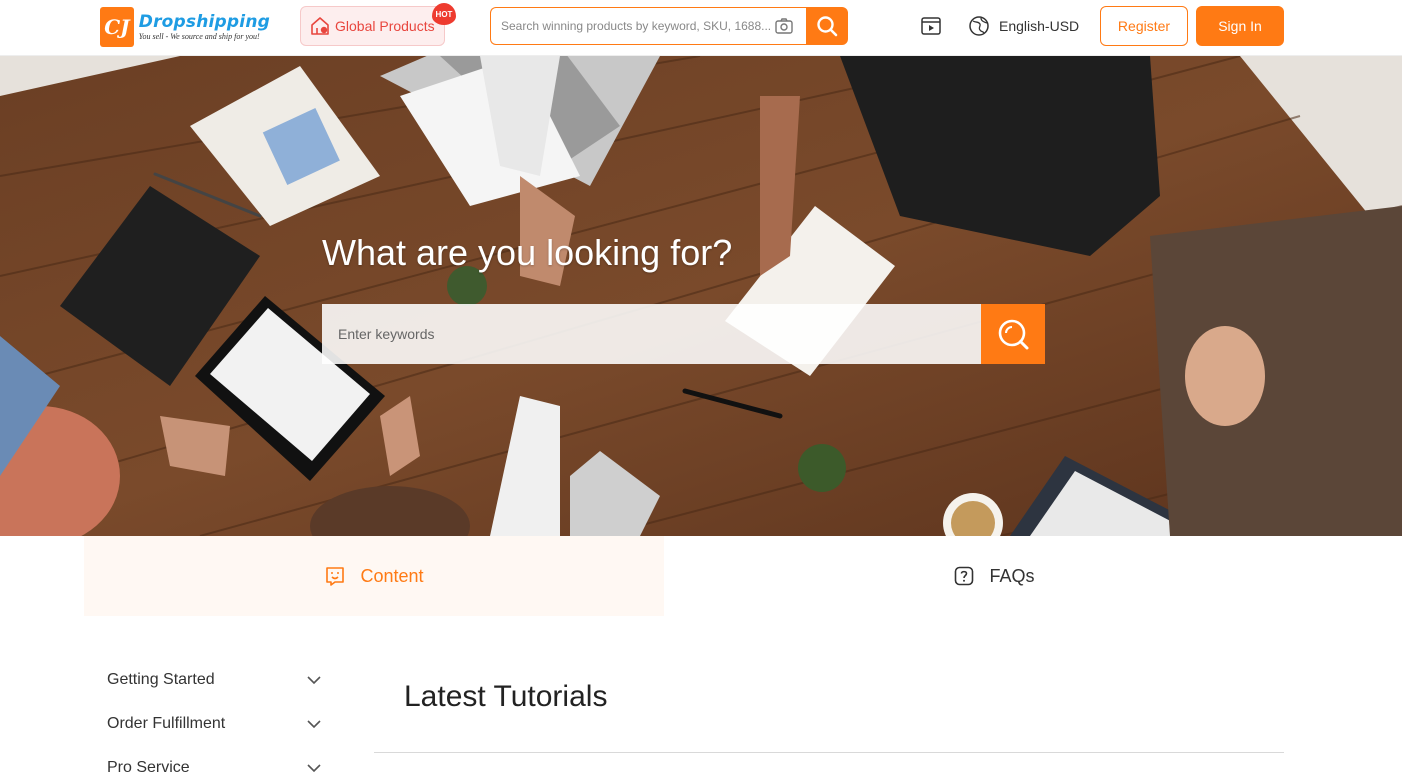  I want to click on header-search, so click(669, 26).